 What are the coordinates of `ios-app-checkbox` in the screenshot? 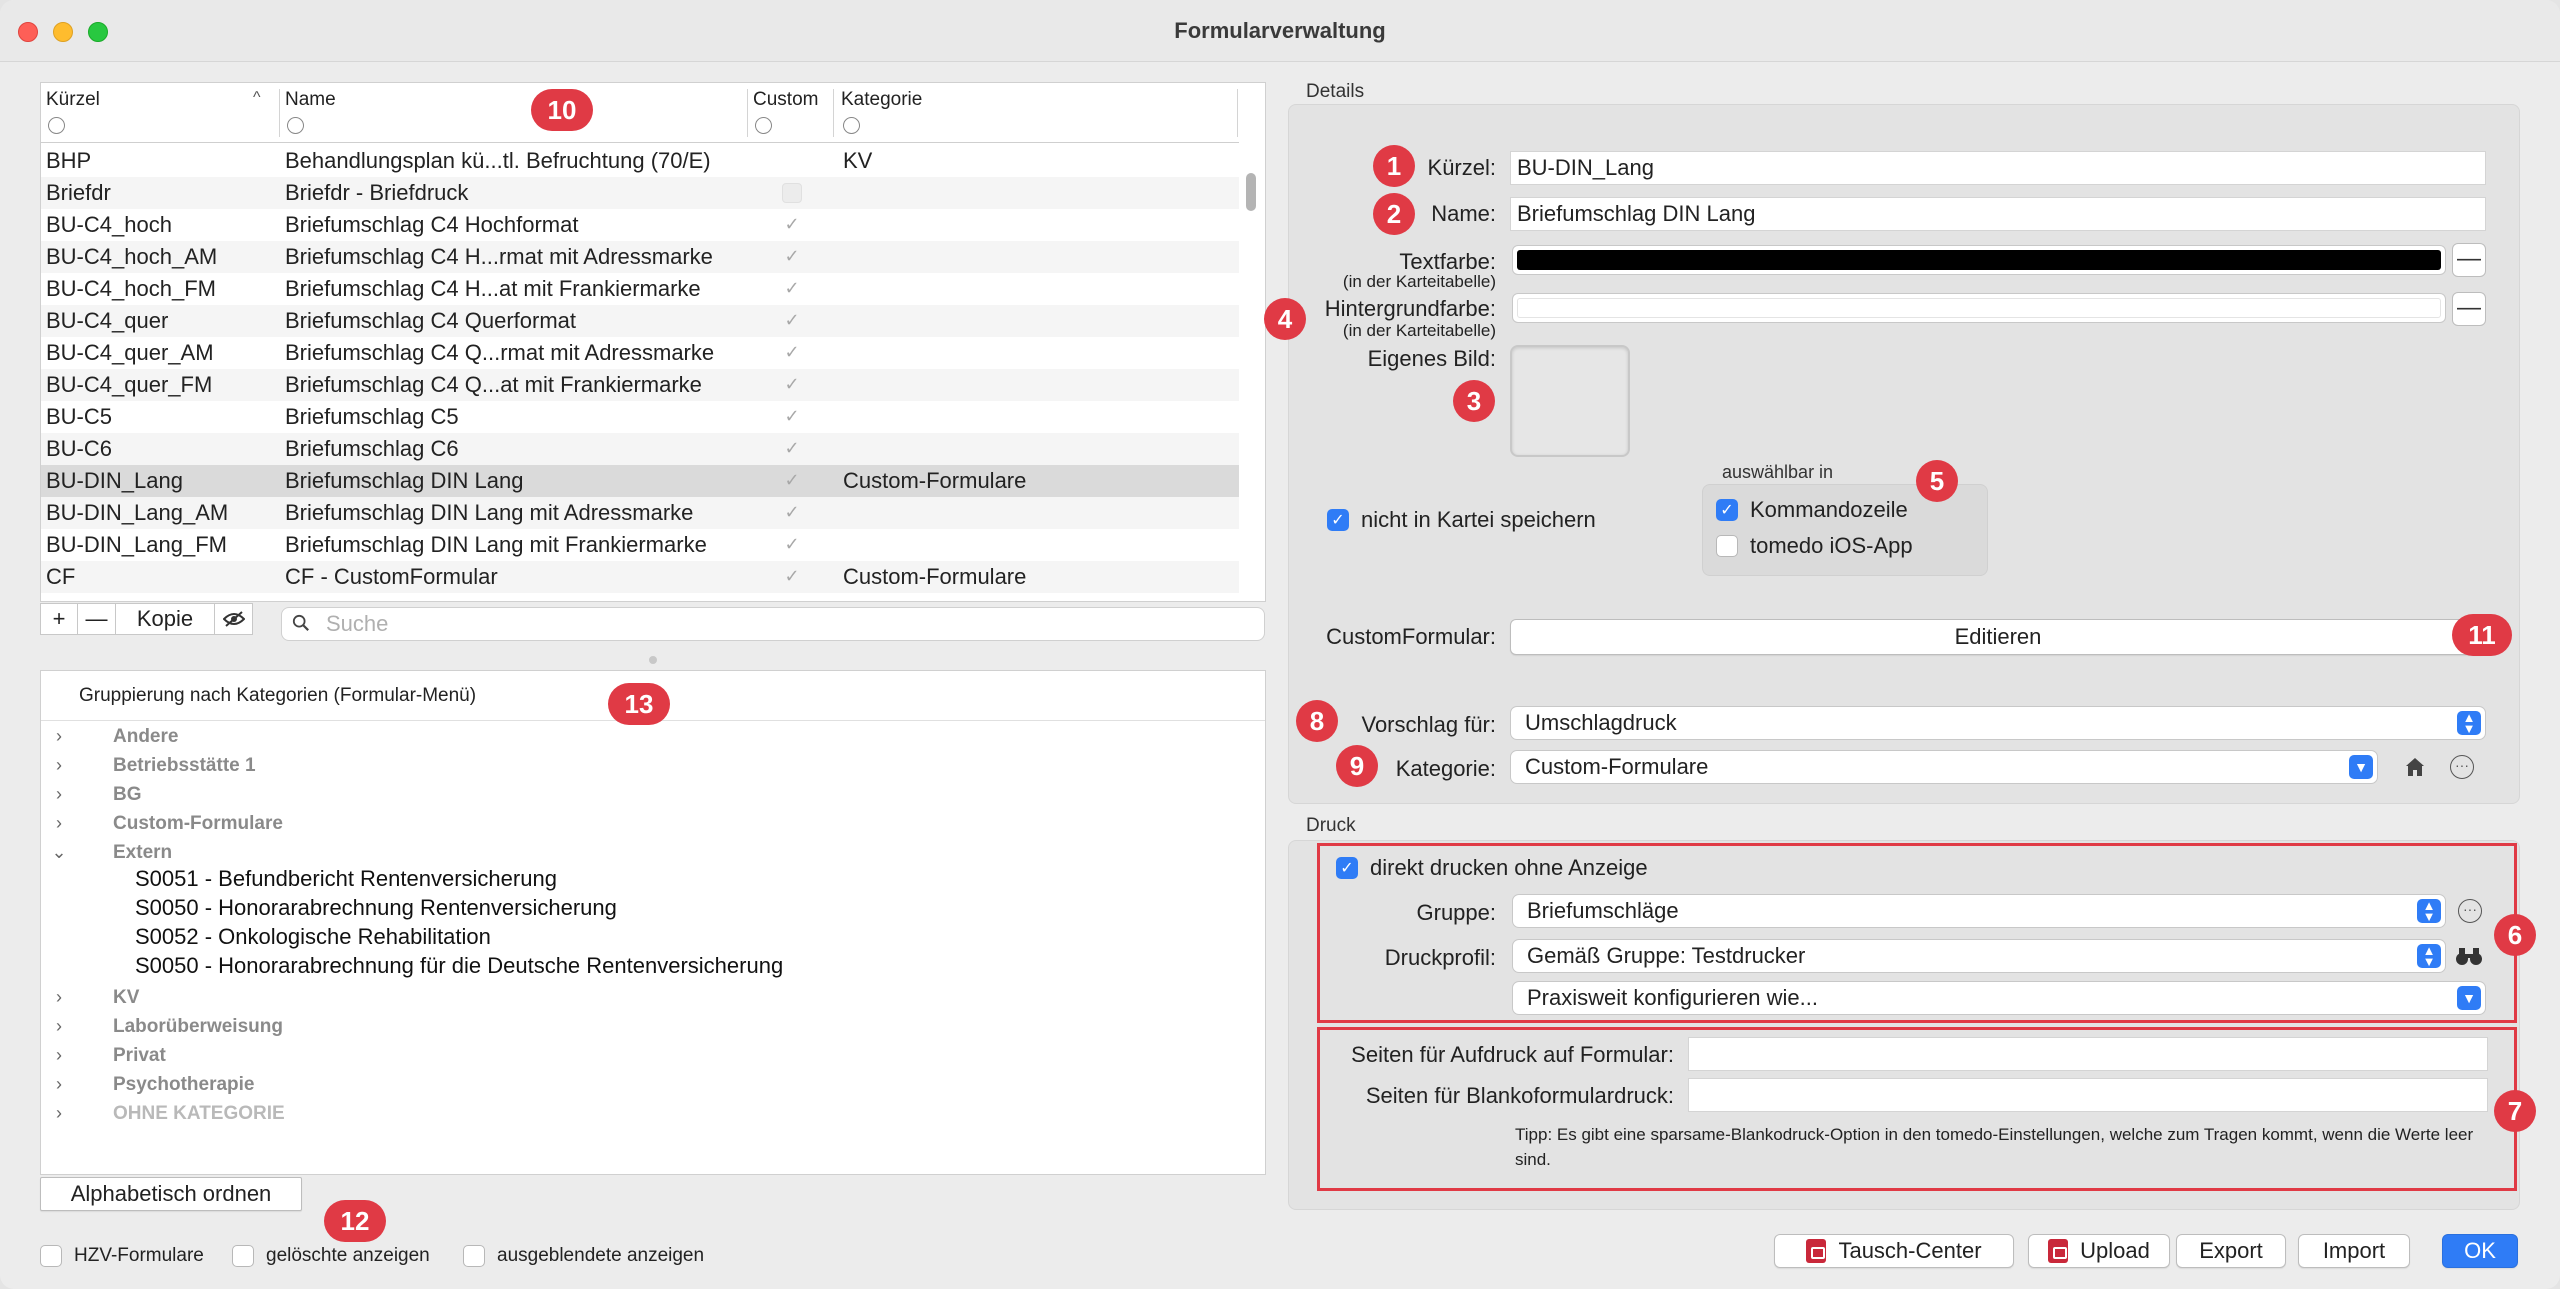 It's located at (1727, 546).